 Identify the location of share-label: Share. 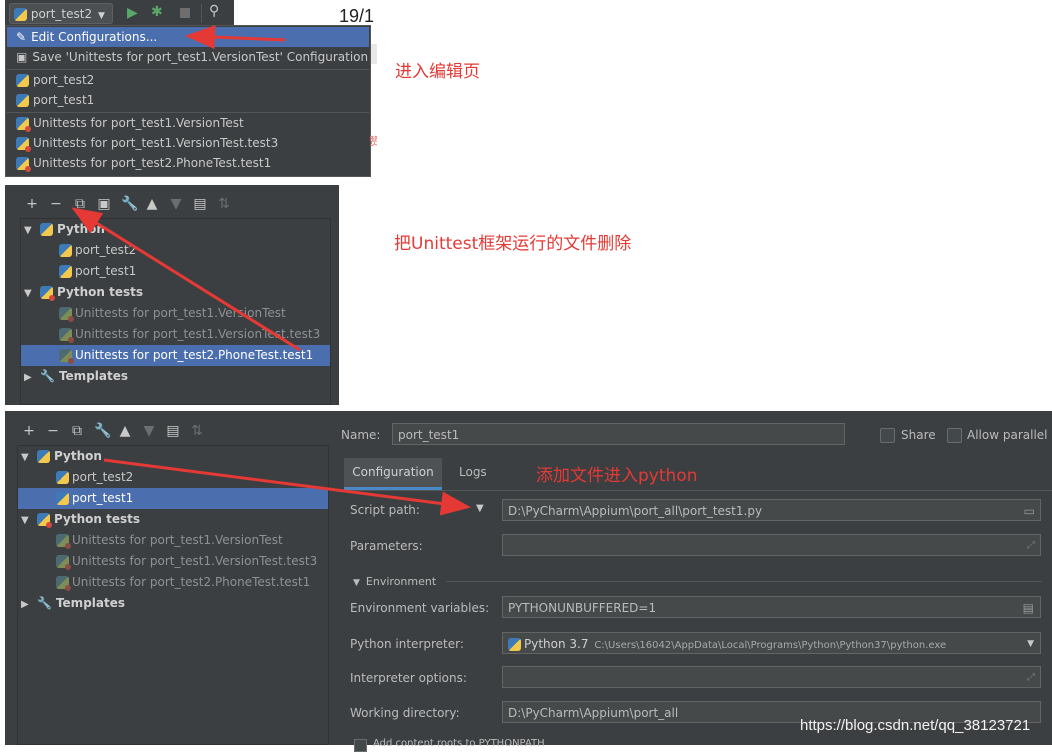
(918, 435).